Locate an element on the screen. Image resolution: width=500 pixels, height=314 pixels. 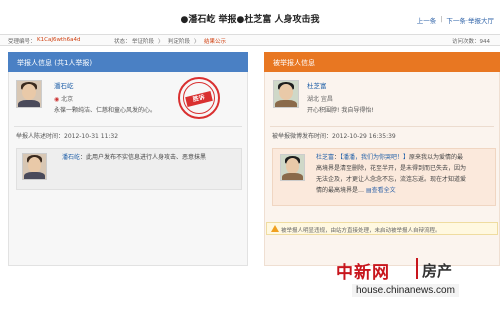
reported-avatar is located at coordinates (286, 94).